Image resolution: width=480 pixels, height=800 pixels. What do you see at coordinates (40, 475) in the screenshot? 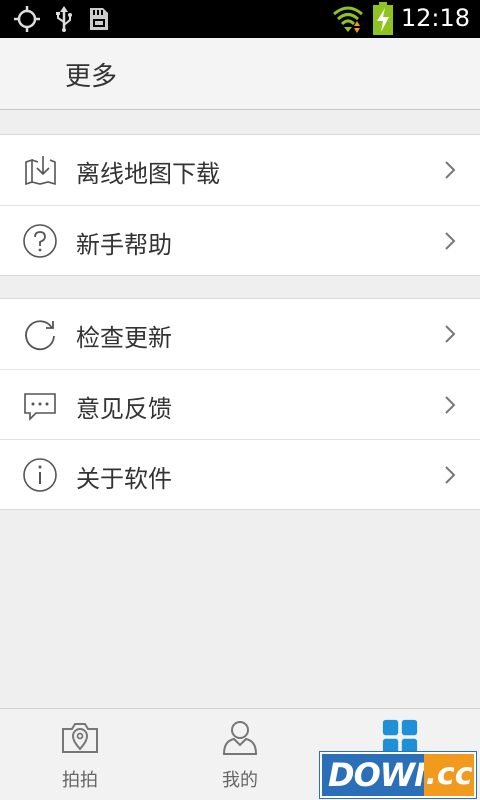
I see `info-icon` at bounding box center [40, 475].